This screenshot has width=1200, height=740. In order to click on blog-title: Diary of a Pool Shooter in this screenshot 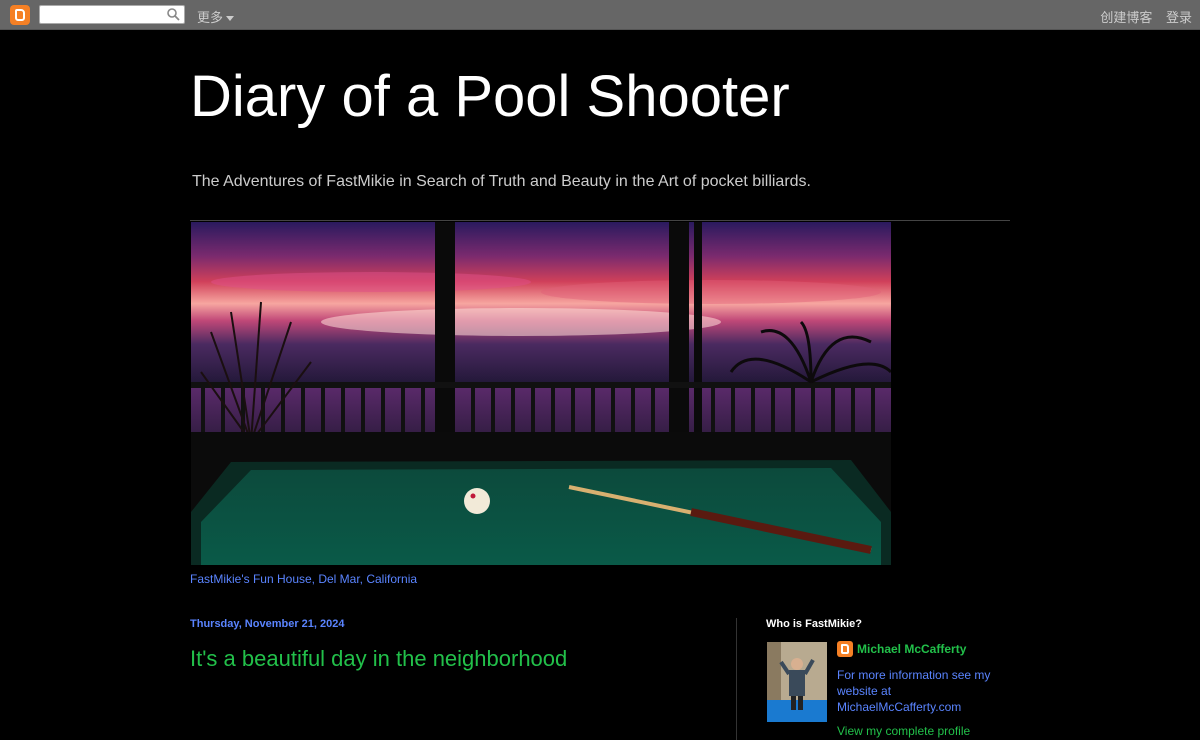, I will do `click(490, 96)`.